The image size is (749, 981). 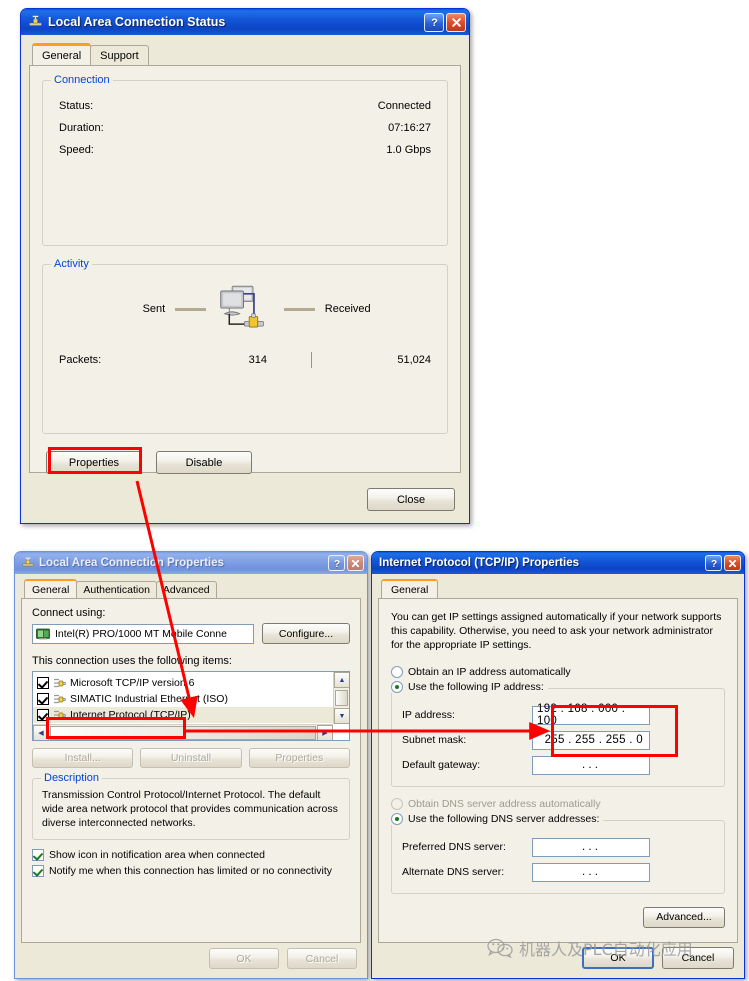 I want to click on duration-value: 07:16:27, so click(x=409, y=128).